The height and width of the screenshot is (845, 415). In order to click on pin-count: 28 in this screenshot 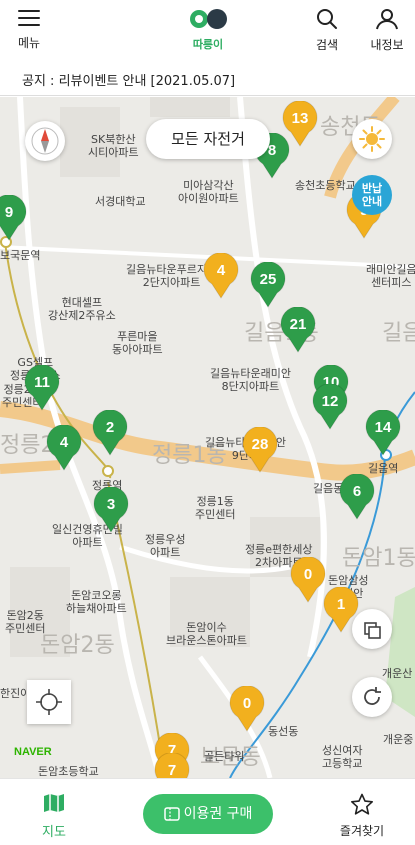, I will do `click(260, 444)`.